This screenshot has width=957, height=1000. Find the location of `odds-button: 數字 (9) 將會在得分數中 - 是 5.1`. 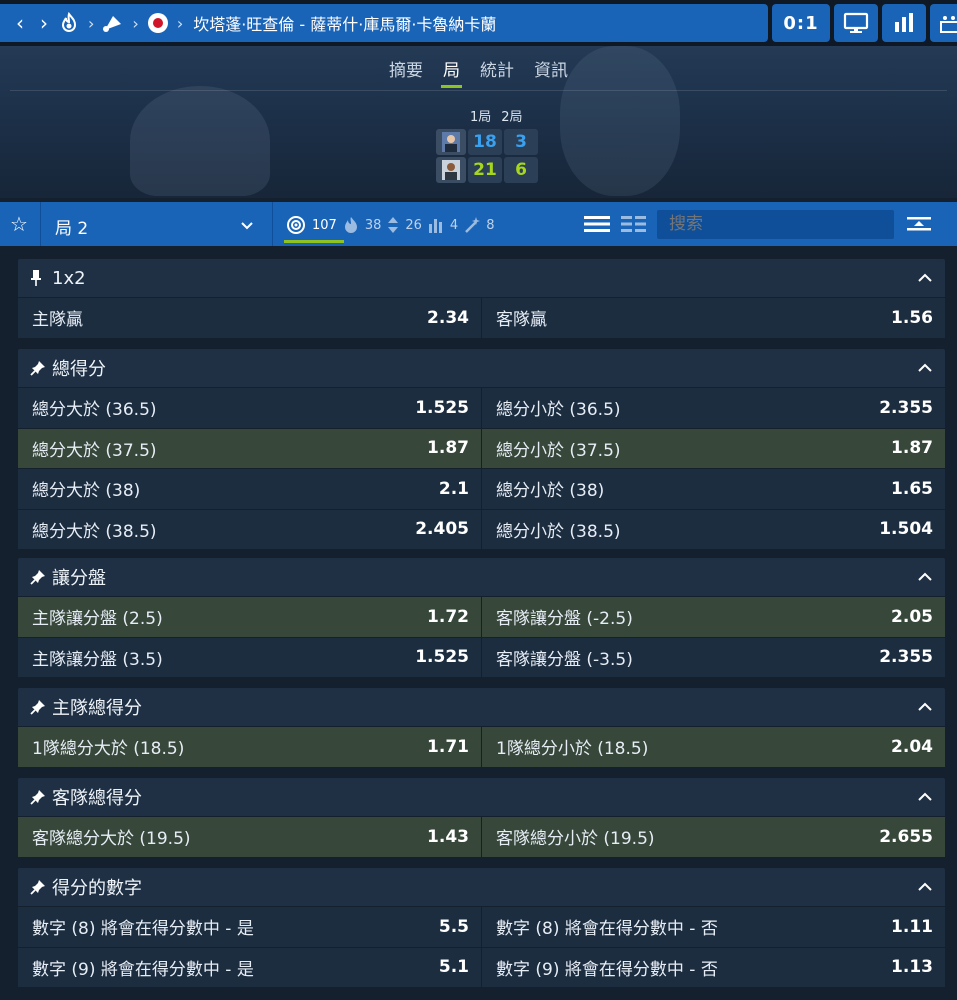

odds-button: 數字 (9) 將會在得分數中 - 是 5.1 is located at coordinates (249, 967).